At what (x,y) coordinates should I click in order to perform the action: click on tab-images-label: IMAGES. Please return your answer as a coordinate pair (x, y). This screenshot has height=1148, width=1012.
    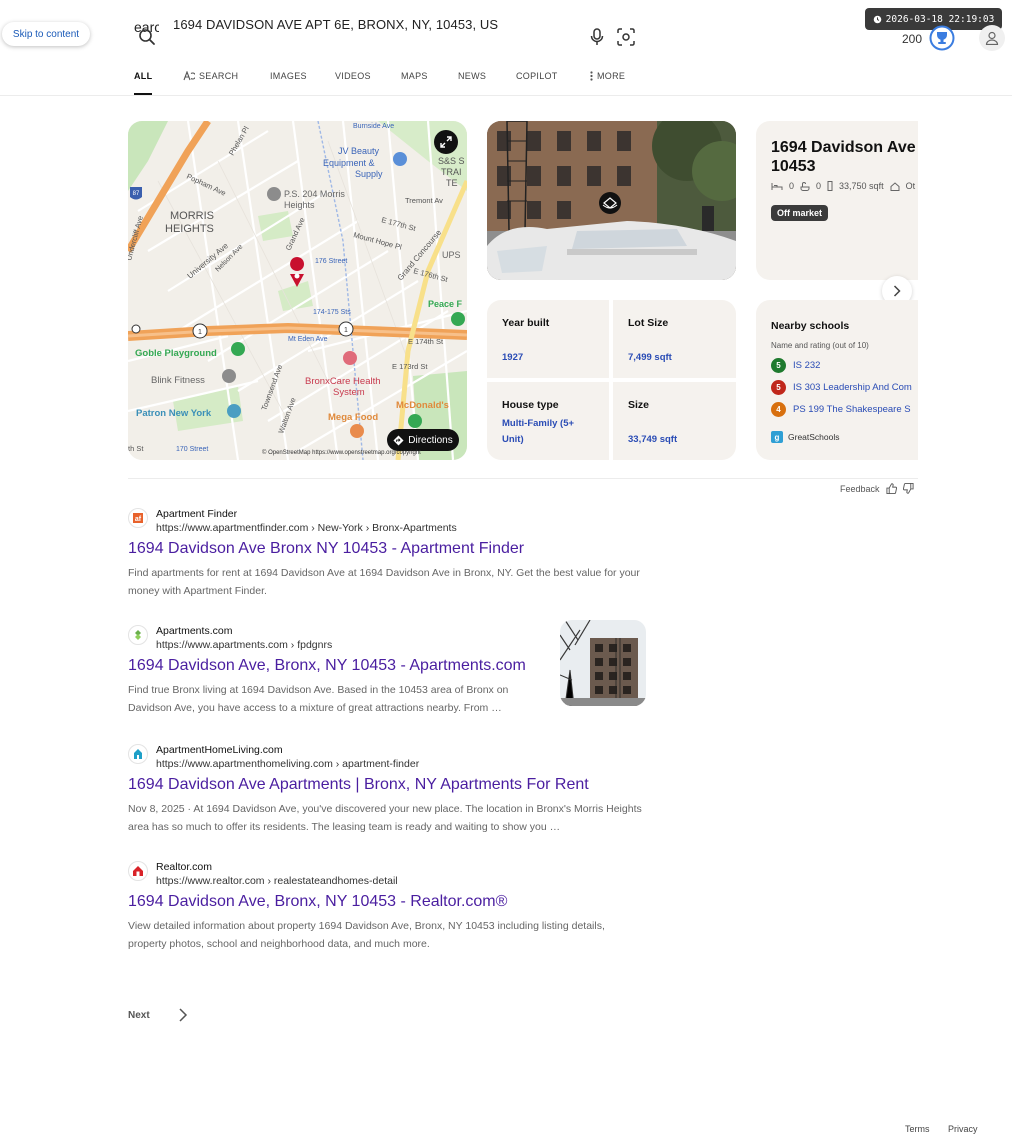
    Looking at the image, I should click on (288, 76).